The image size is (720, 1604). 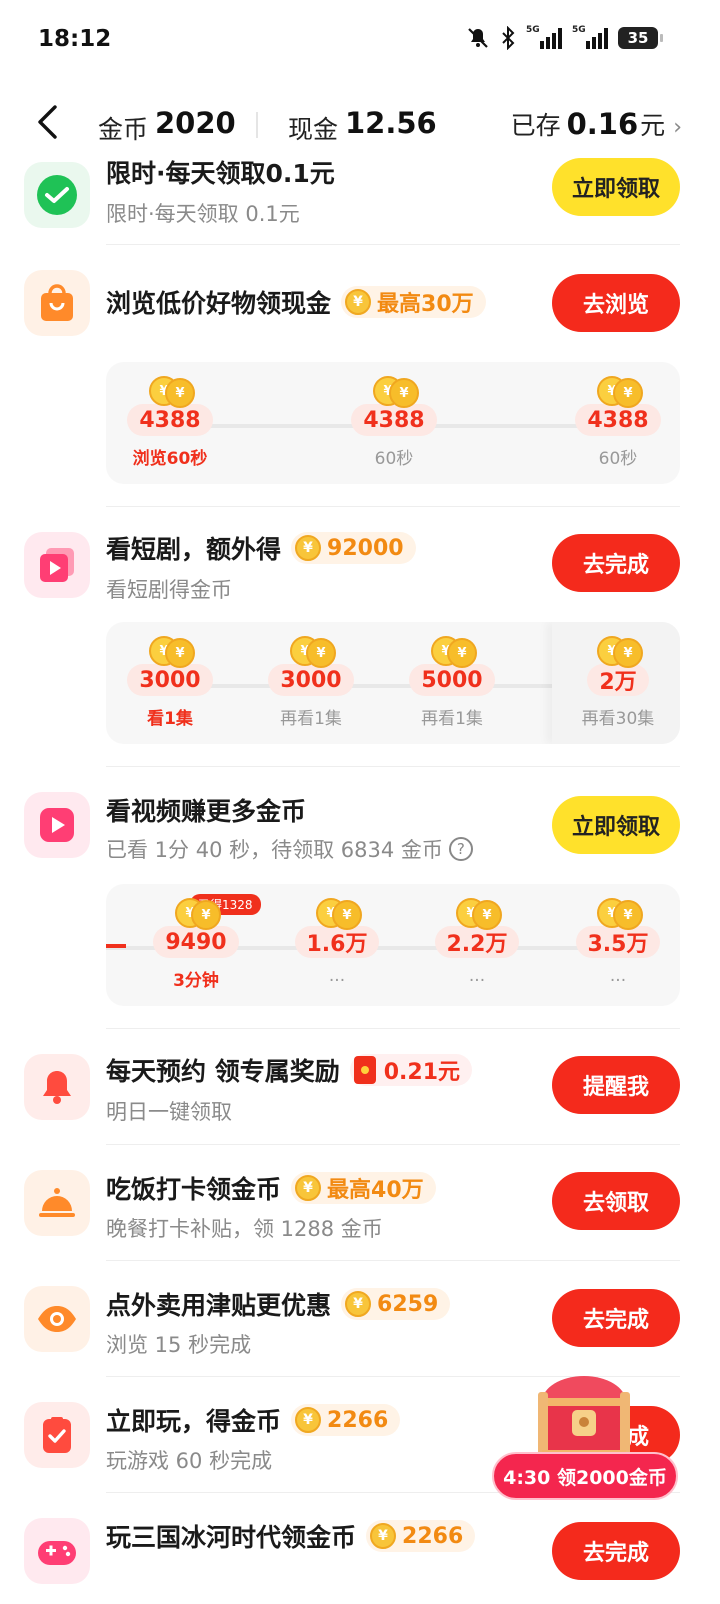 What do you see at coordinates (75, 39) in the screenshot?
I see `status-time: 18:12` at bounding box center [75, 39].